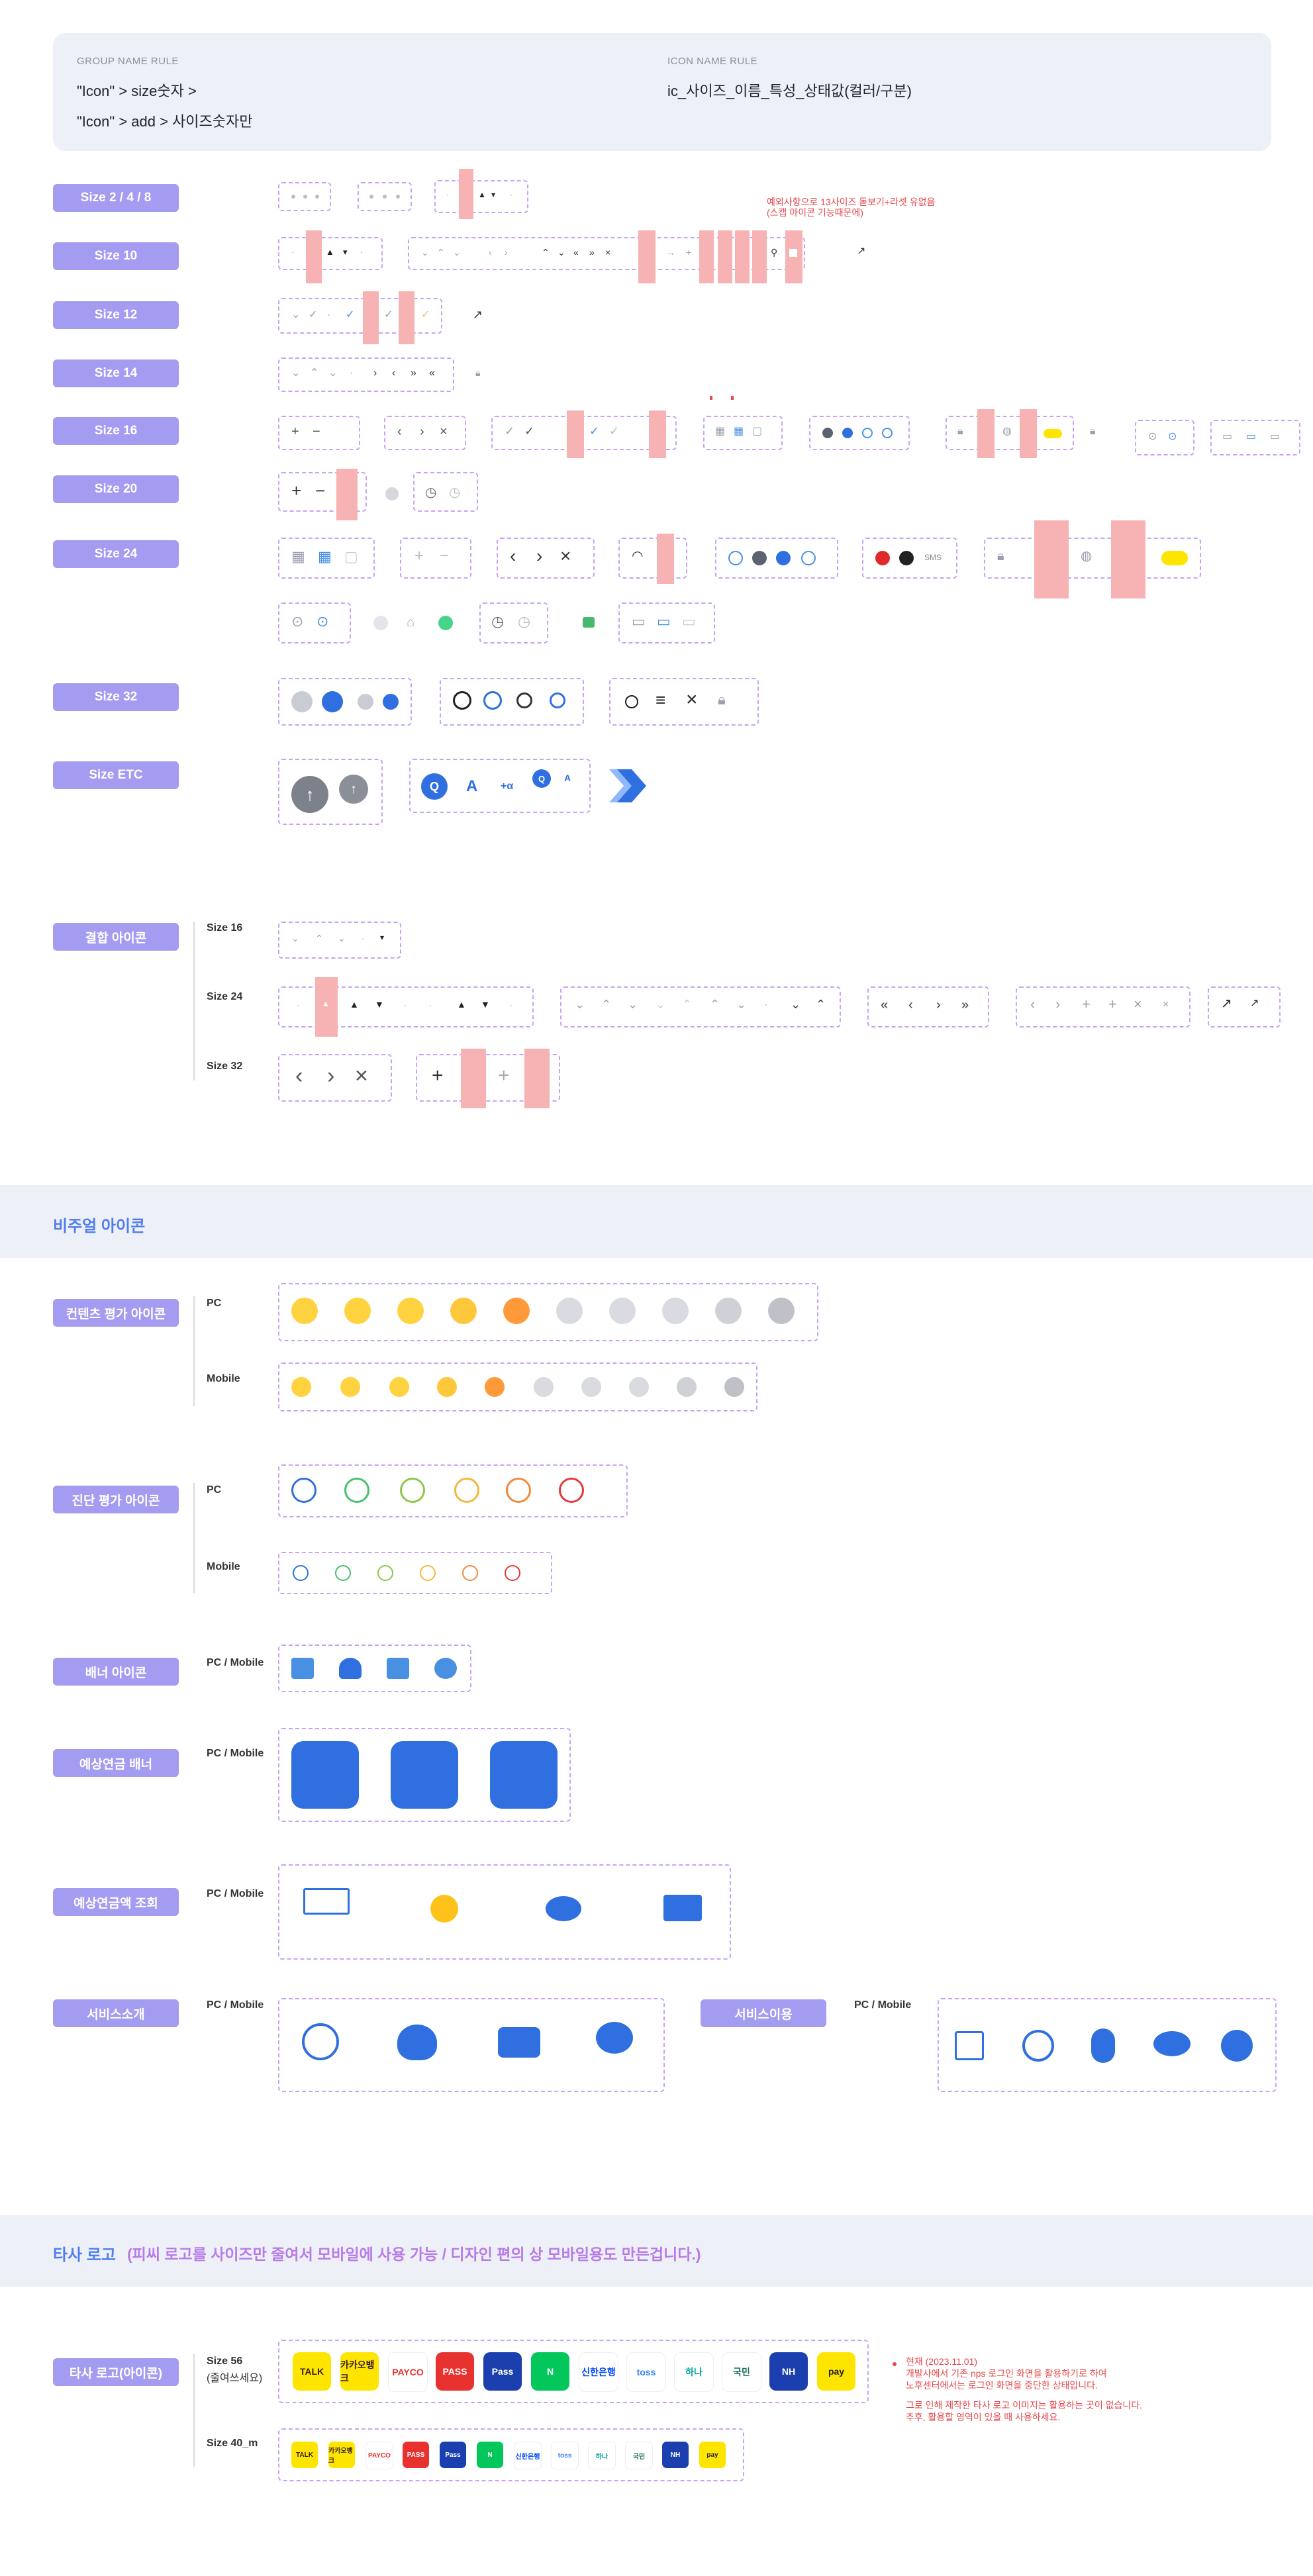  Describe the element at coordinates (116, 1672) in the screenshot. I see `banner-icon-pill: 배너 아이콘` at that location.